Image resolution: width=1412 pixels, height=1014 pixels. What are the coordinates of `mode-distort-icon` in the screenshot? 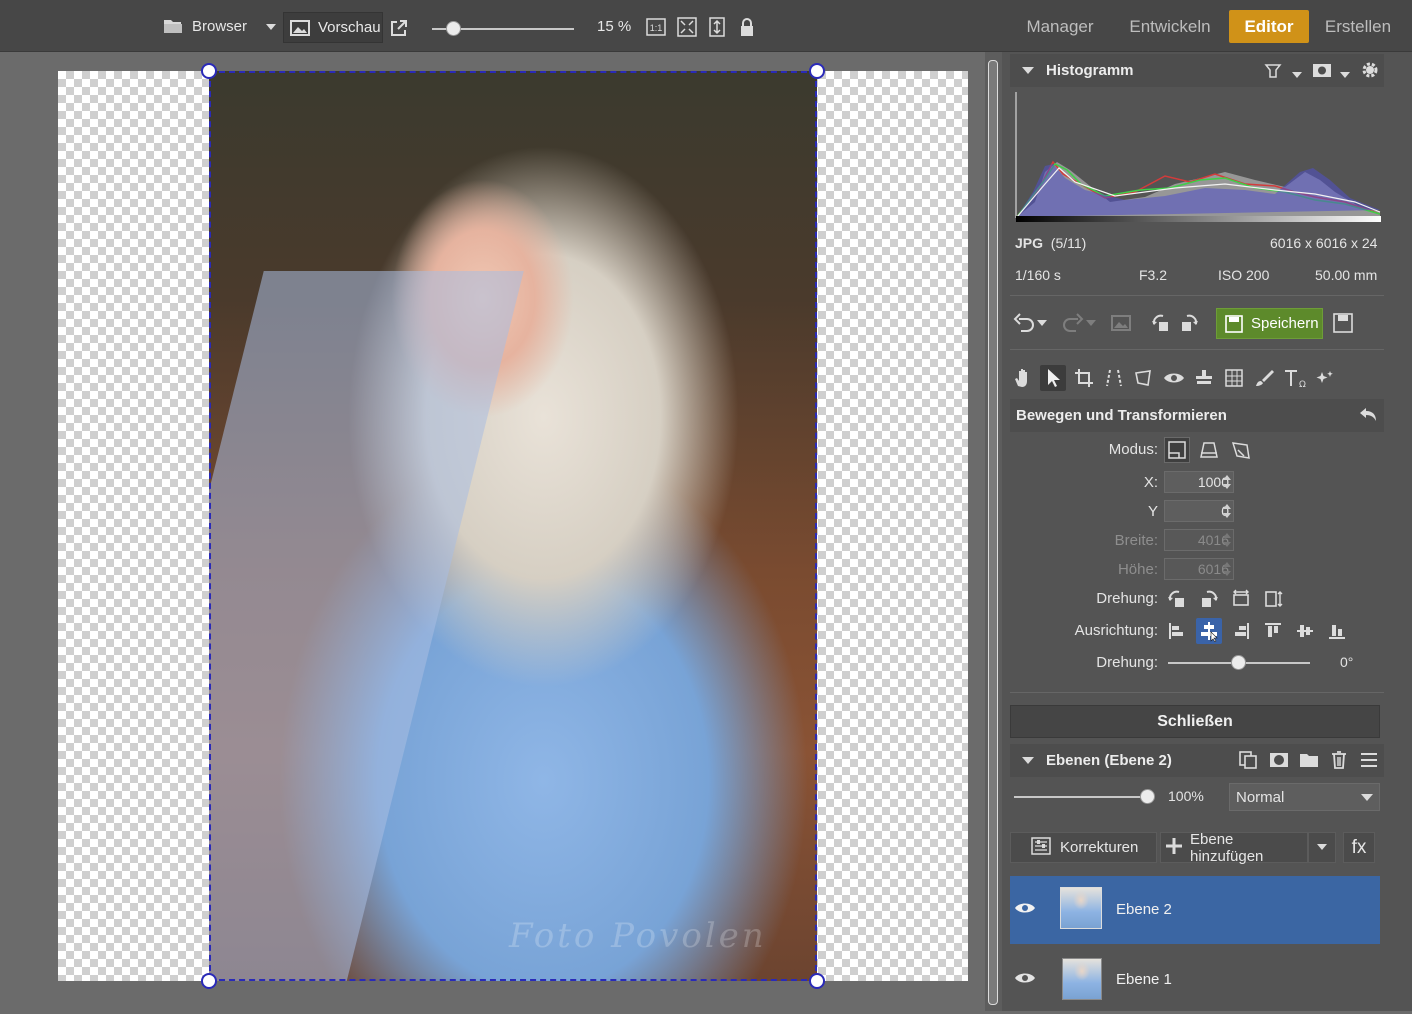 It's located at (1241, 450).